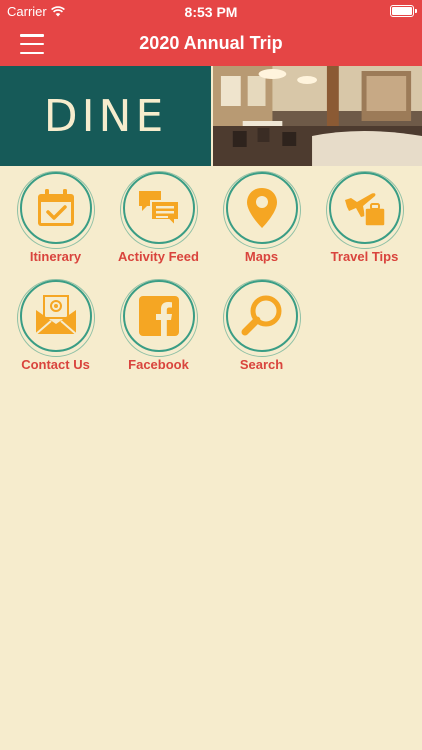 The width and height of the screenshot is (422, 750). I want to click on dine-logo: DINE, so click(105, 116).